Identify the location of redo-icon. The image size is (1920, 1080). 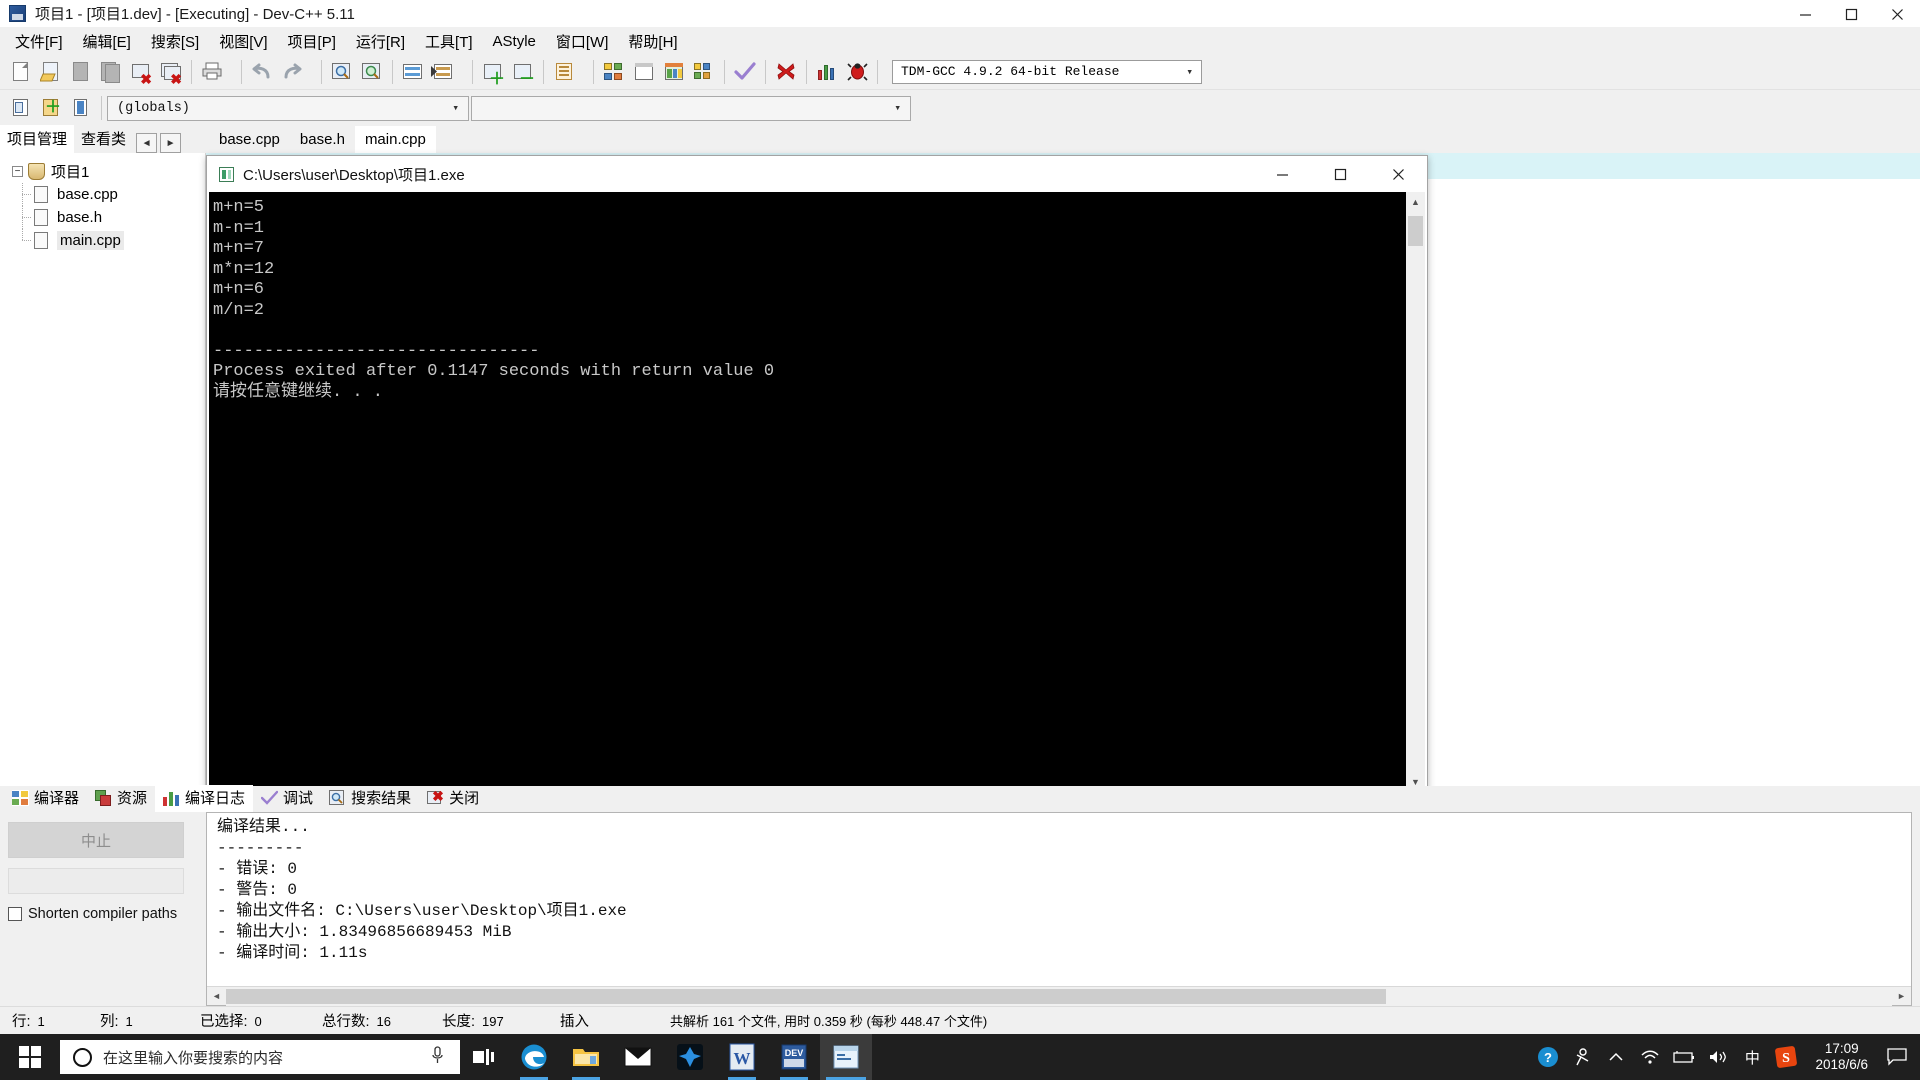
(292, 72).